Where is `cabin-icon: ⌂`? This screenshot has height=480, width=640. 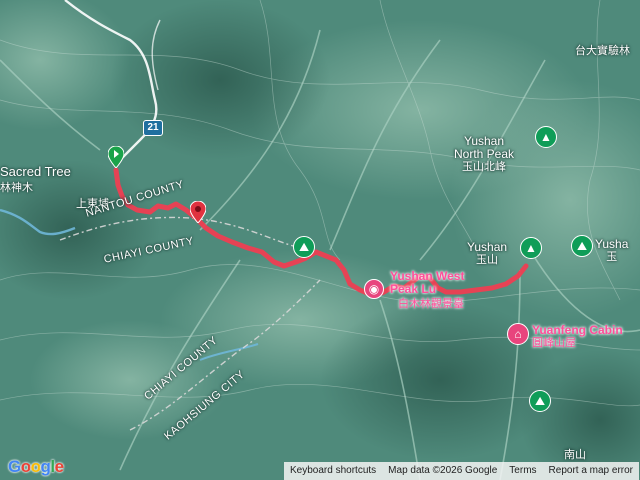
cabin-icon: ⌂ is located at coordinates (518, 334).